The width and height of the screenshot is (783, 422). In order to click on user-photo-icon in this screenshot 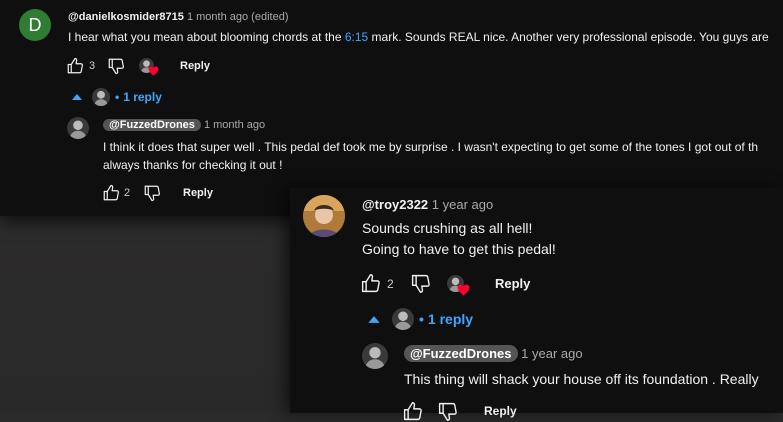, I will do `click(324, 216)`.